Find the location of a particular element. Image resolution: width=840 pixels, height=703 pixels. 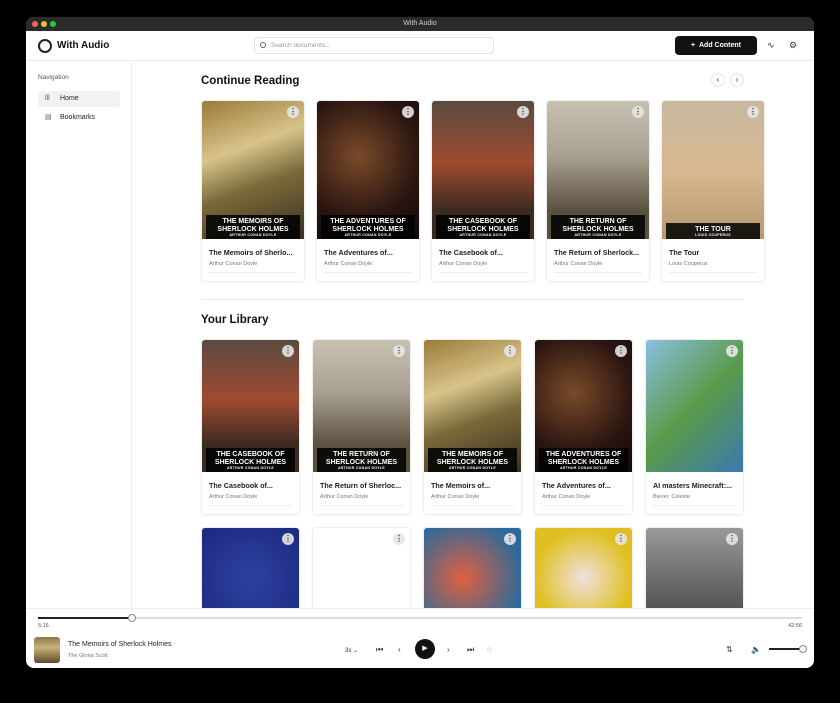

sidebar-item-home: lll Home is located at coordinates (79, 99).